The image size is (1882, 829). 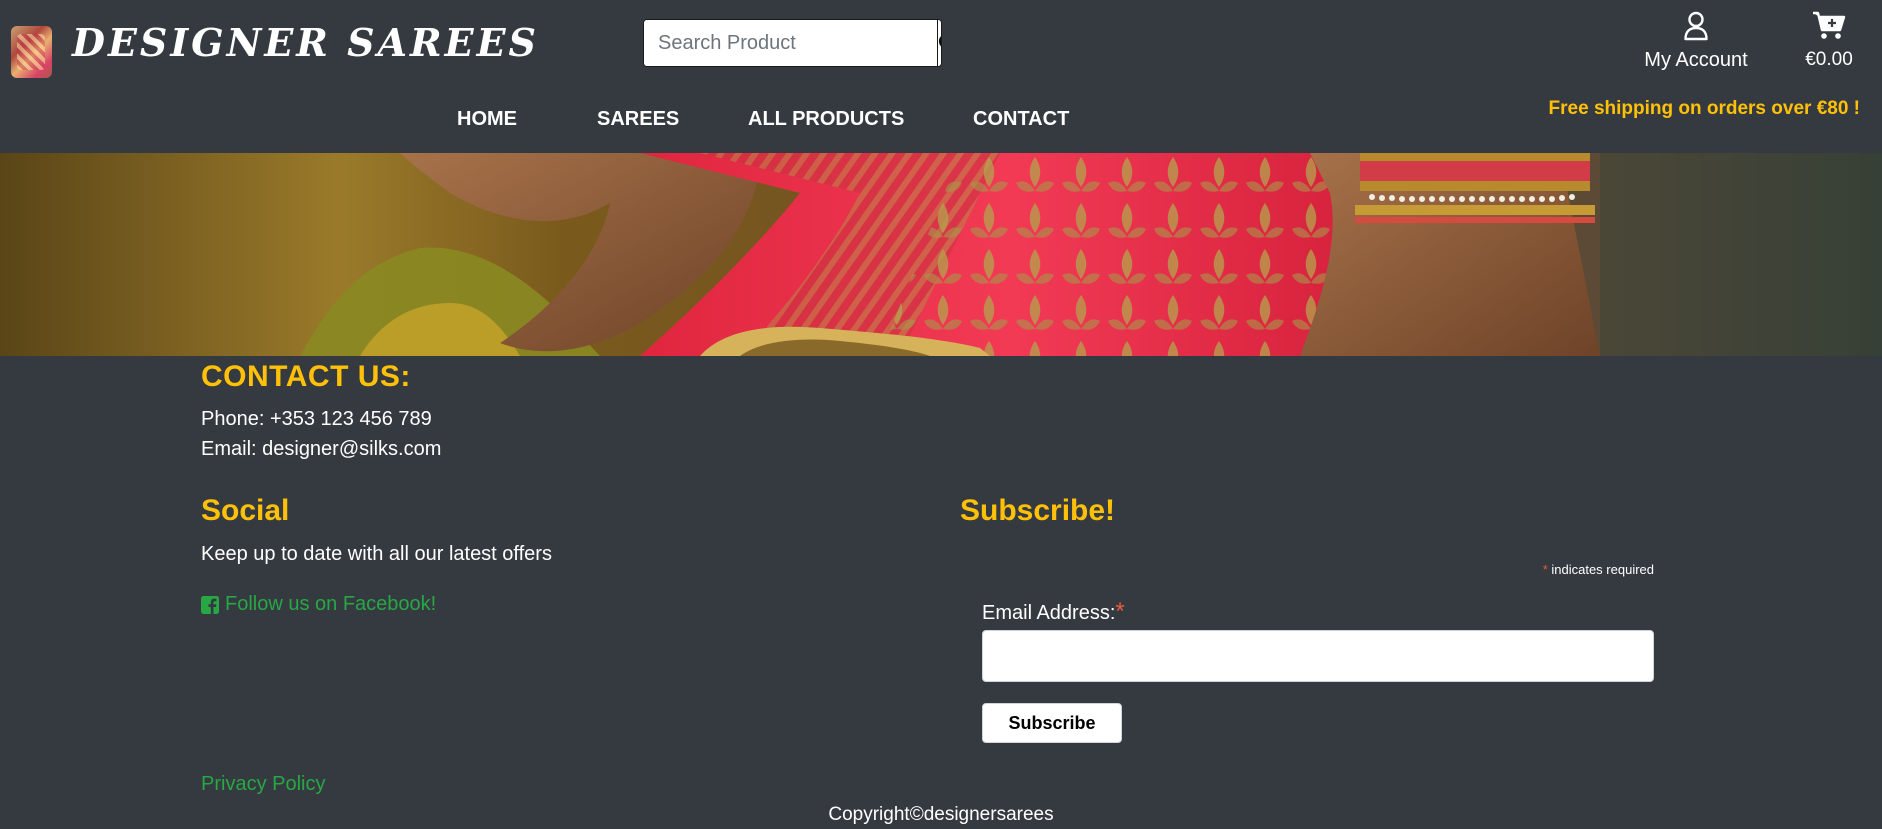 I want to click on brand-title: DESIGNER SAREES, so click(x=305, y=42).